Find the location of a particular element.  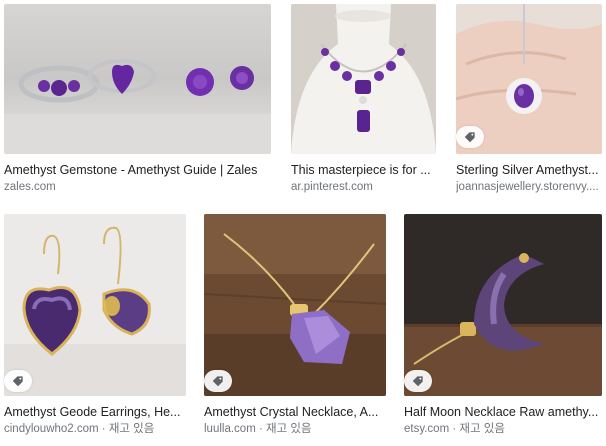

result-source-4: cindylouwho2.com · 재고 있음 is located at coordinates (94, 429).